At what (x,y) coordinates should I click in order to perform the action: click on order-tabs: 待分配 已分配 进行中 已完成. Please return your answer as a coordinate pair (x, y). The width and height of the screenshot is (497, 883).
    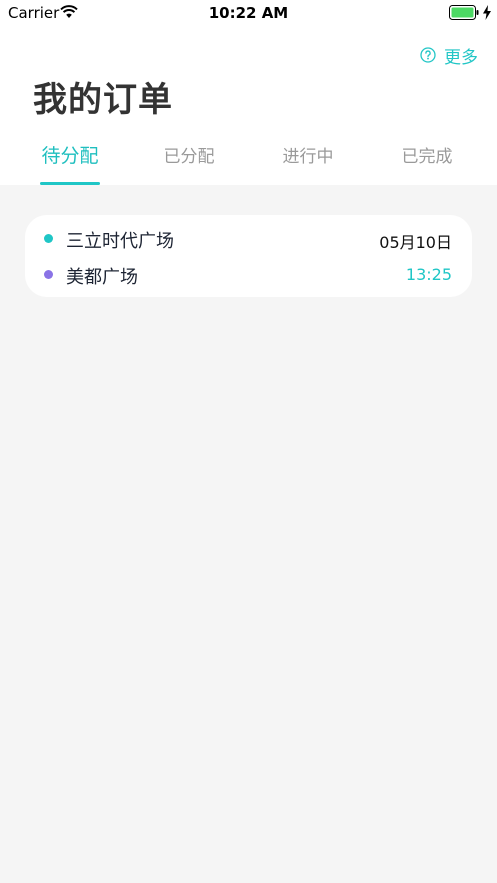
    Looking at the image, I should click on (248, 161).